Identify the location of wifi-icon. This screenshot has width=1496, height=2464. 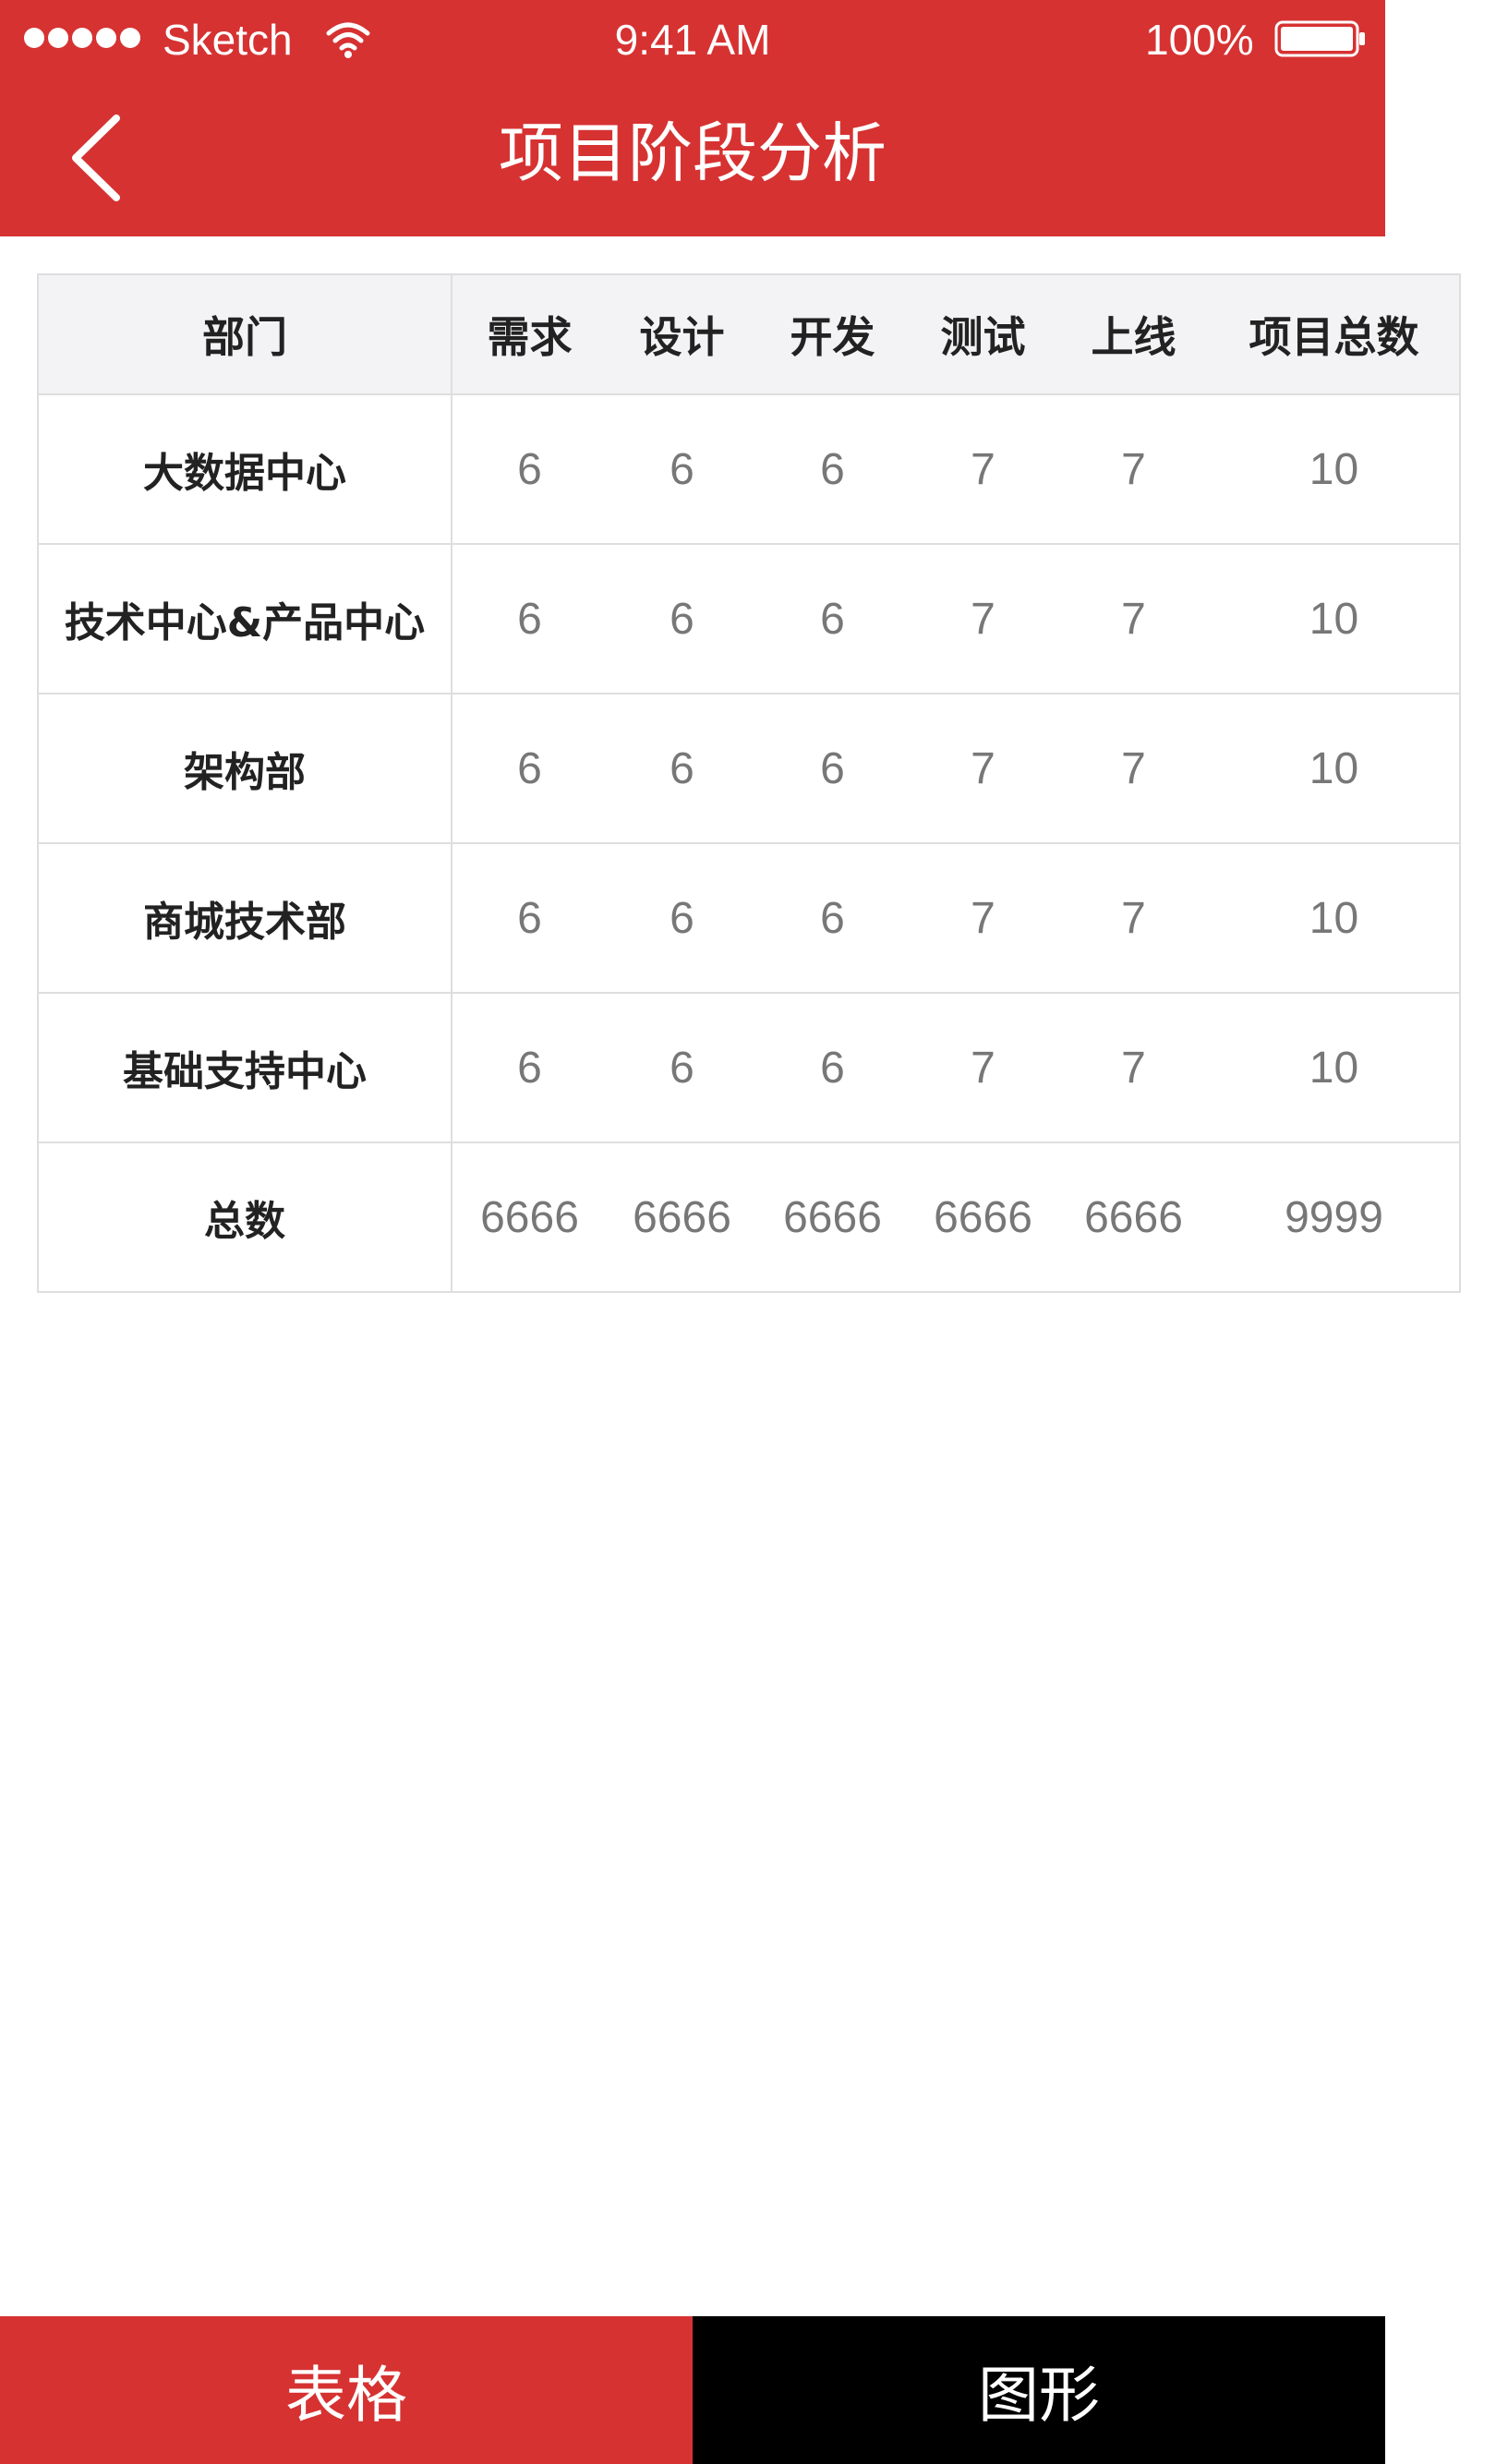
(348, 40).